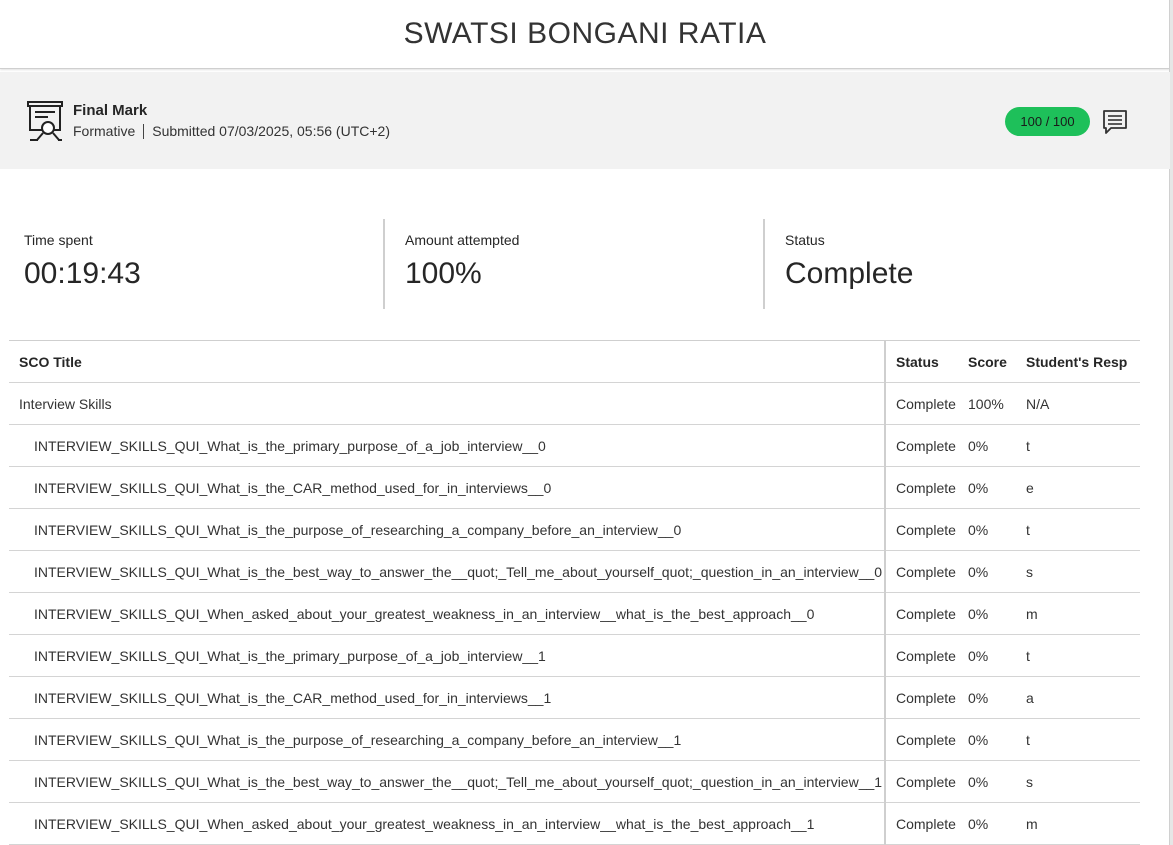 This screenshot has height=845, width=1173. What do you see at coordinates (144, 131) in the screenshot?
I see `meta-divider` at bounding box center [144, 131].